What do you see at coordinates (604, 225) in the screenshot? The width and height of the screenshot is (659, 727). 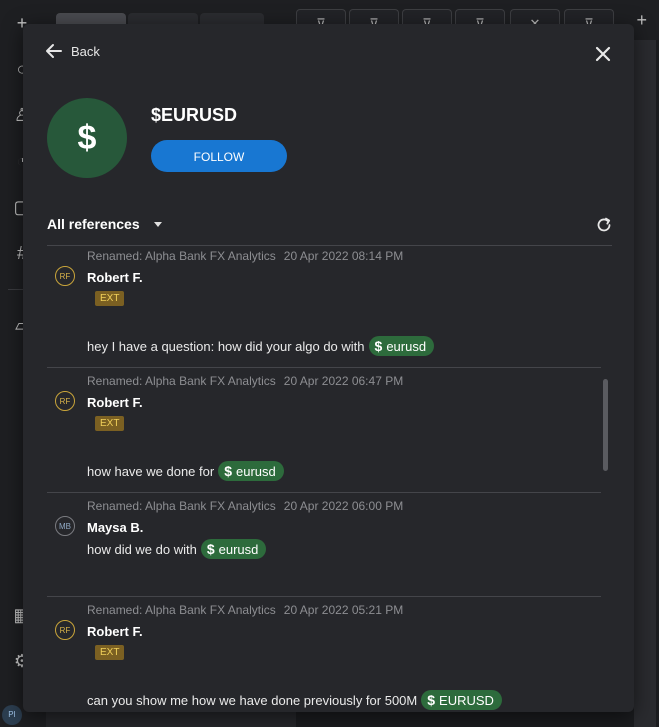 I see `refresh-icon` at bounding box center [604, 225].